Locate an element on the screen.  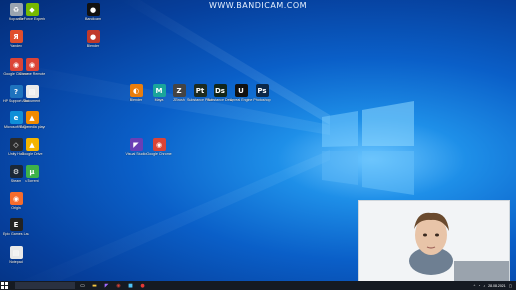
drive-icon: ▲ is located at coordinates (32, 144).